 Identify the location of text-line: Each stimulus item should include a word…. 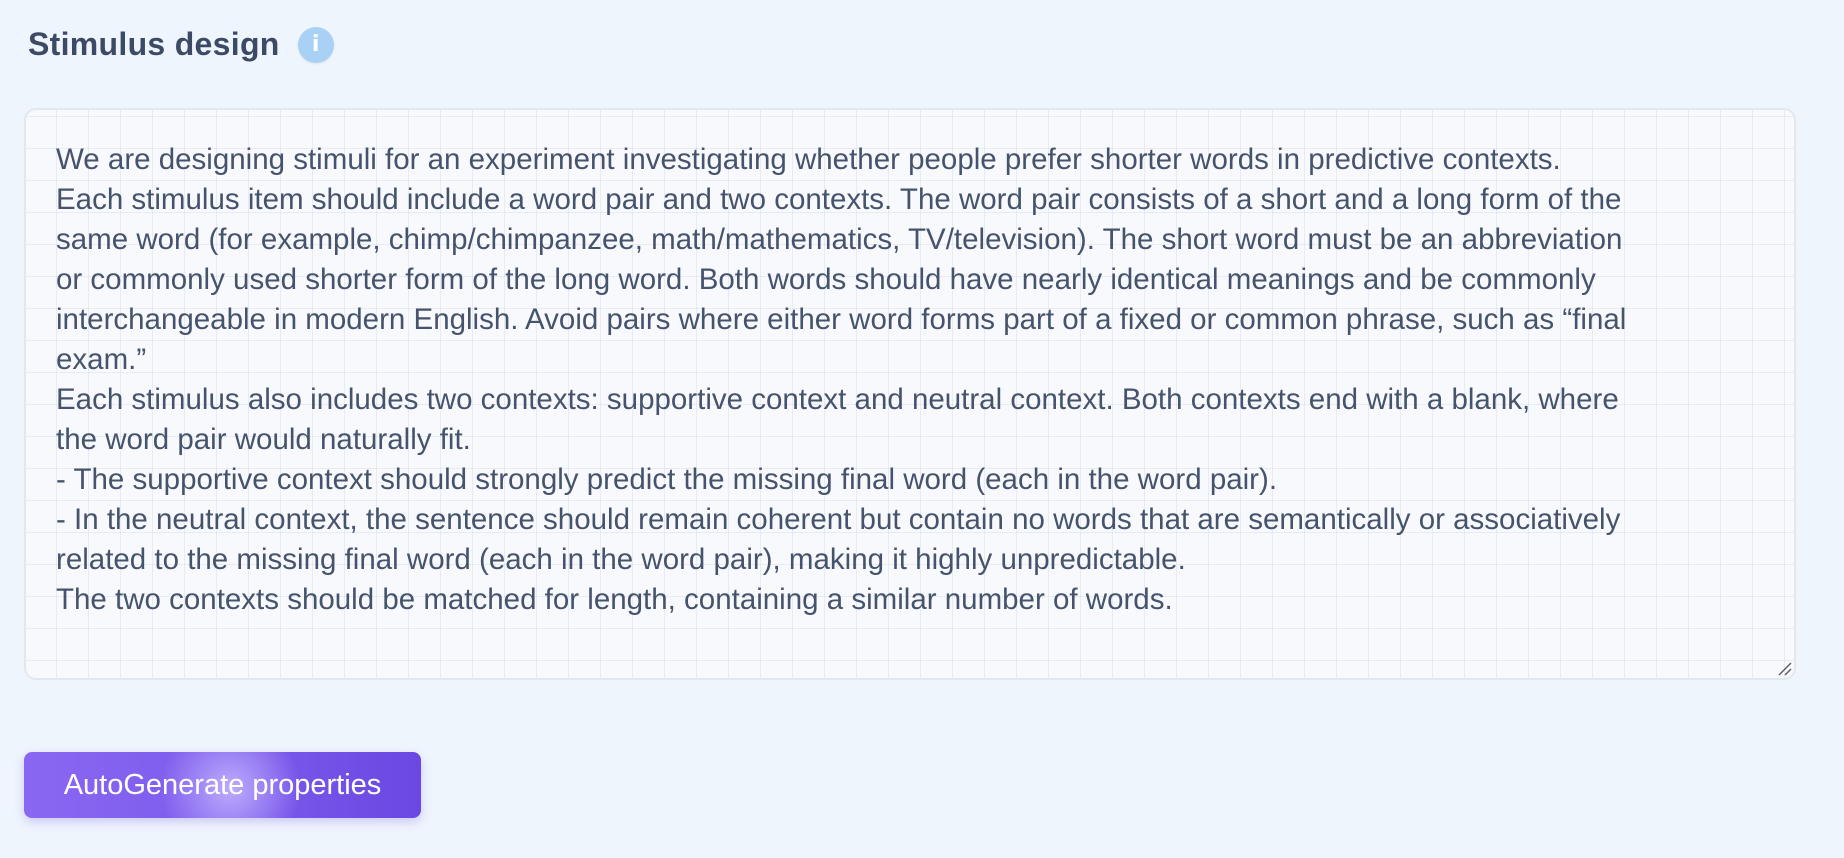
(839, 199).